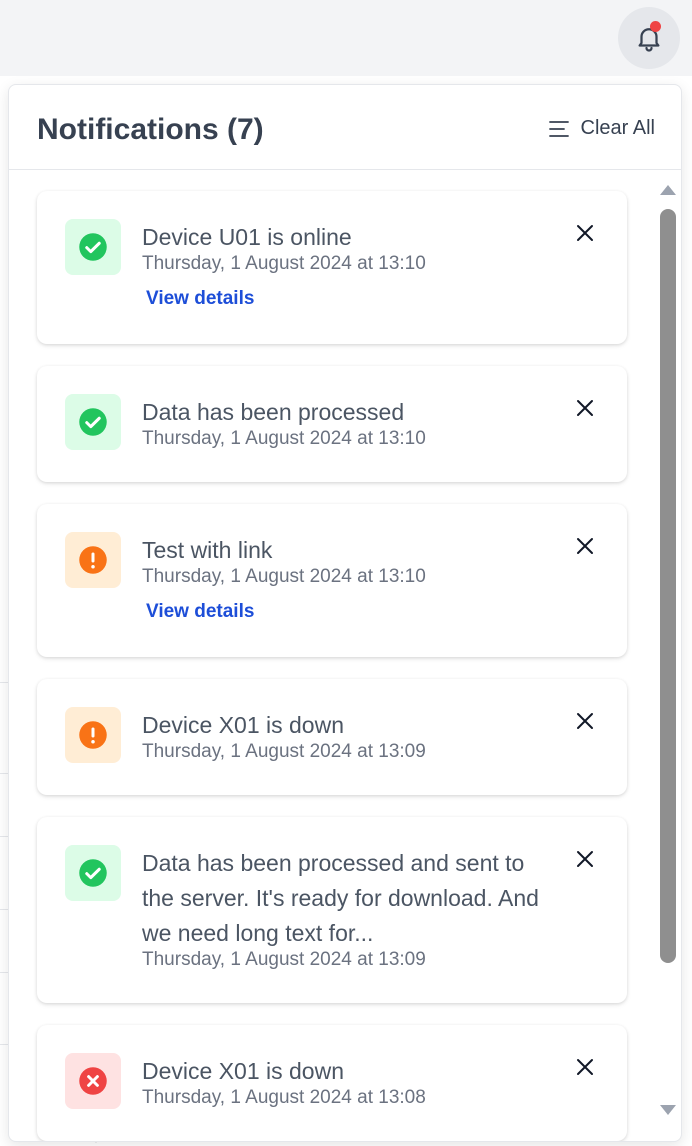  Describe the element at coordinates (207, 550) in the screenshot. I see `notification-message: Test with link` at that location.